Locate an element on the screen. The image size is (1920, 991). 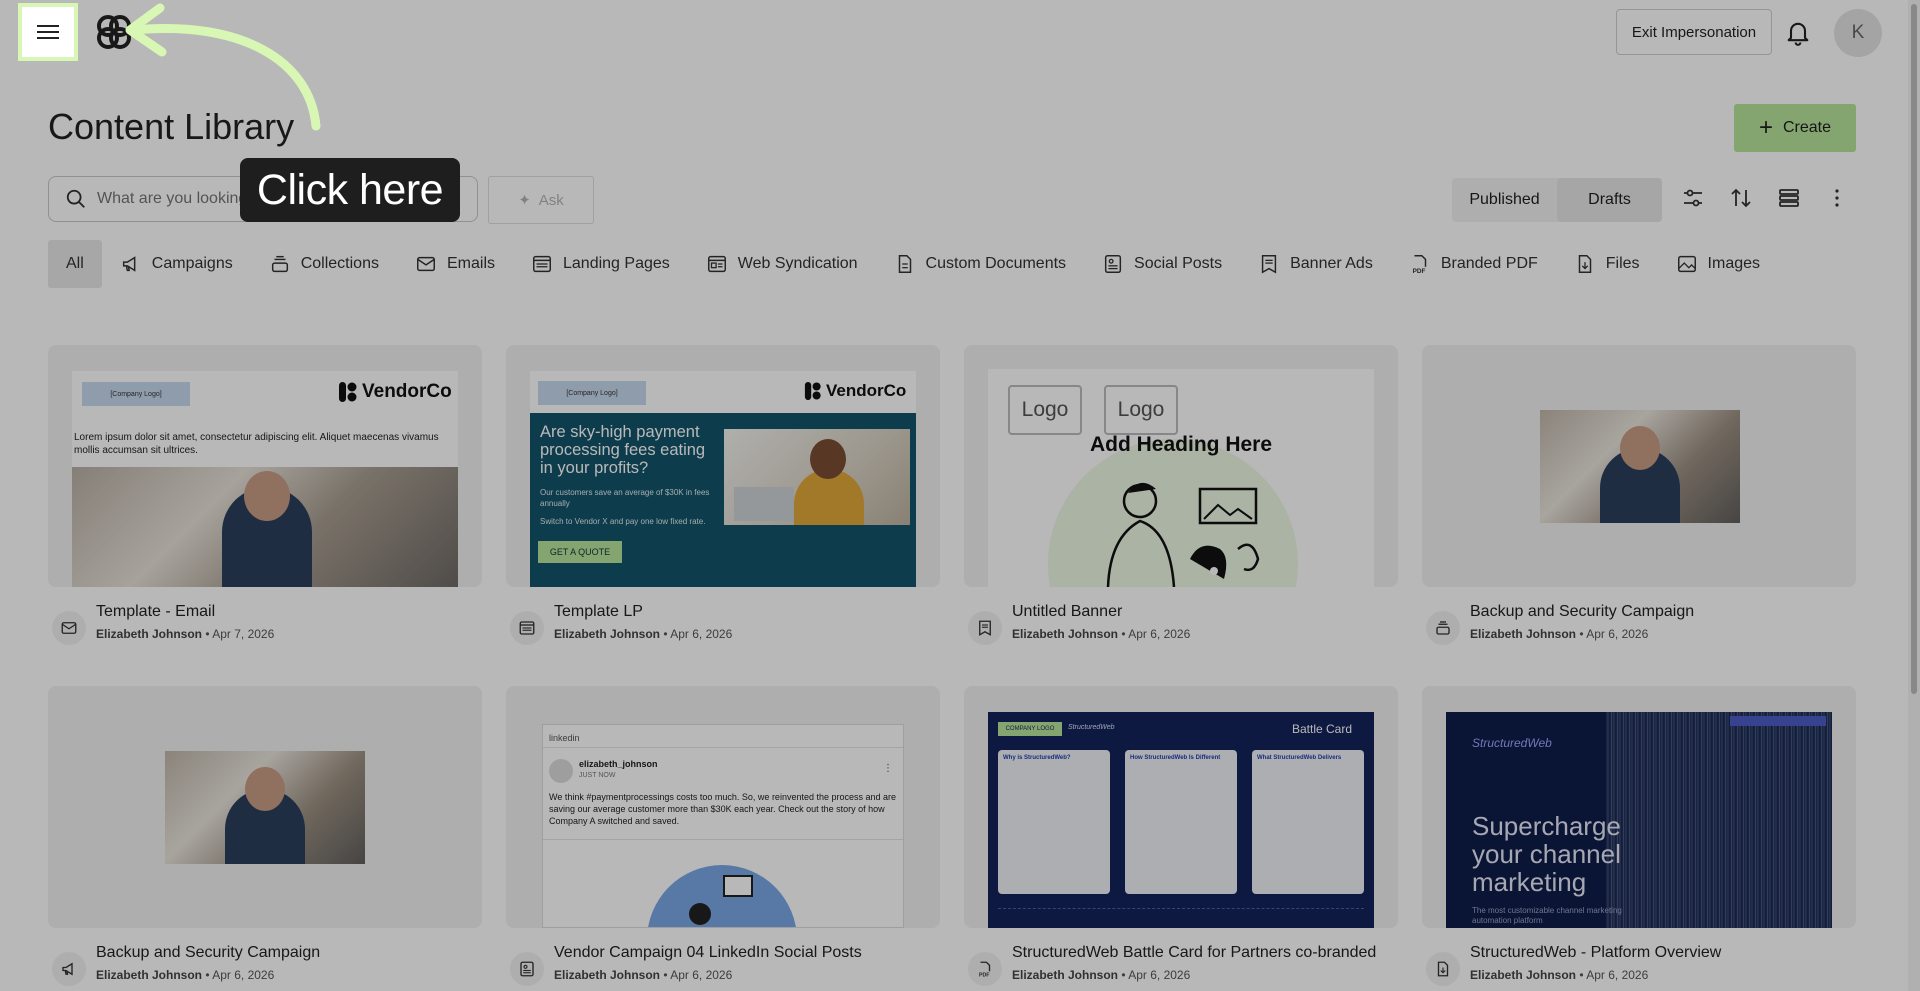
ask-label: Ask is located at coordinates (551, 200).